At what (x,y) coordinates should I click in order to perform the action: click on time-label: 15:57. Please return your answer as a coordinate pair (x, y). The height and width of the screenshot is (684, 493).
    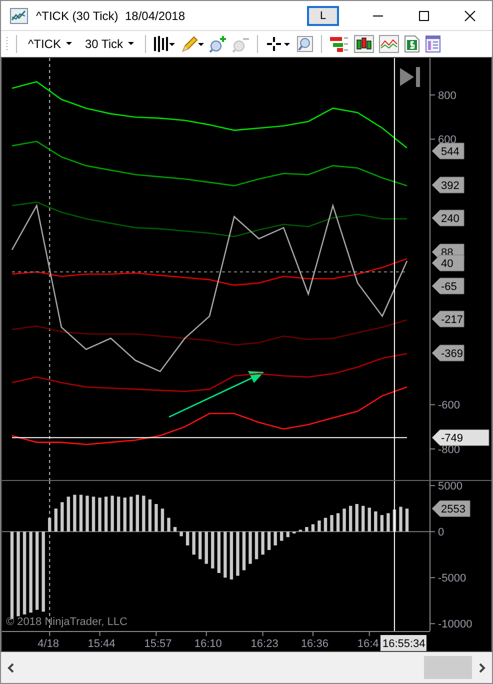
    Looking at the image, I should click on (158, 644).